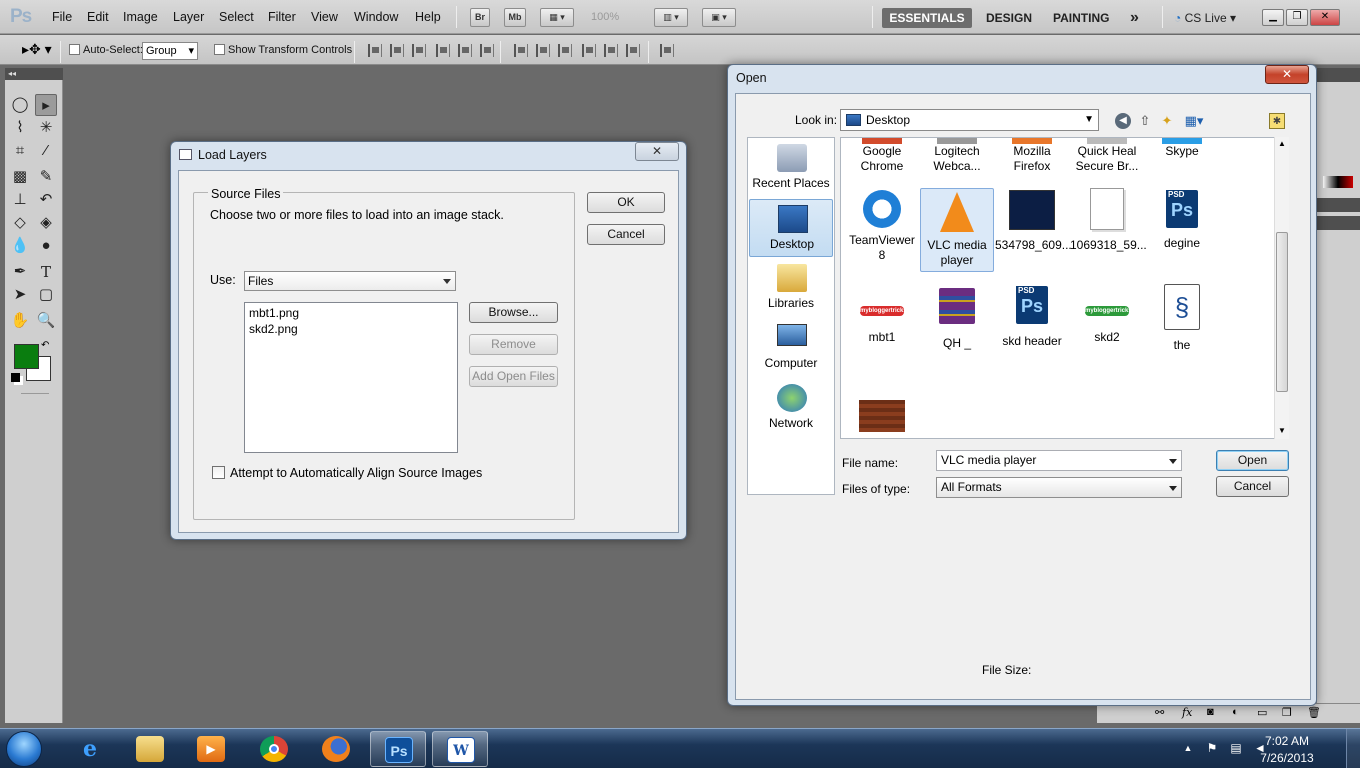  What do you see at coordinates (98, 17) in the screenshot?
I see `menu-edit: Edit` at bounding box center [98, 17].